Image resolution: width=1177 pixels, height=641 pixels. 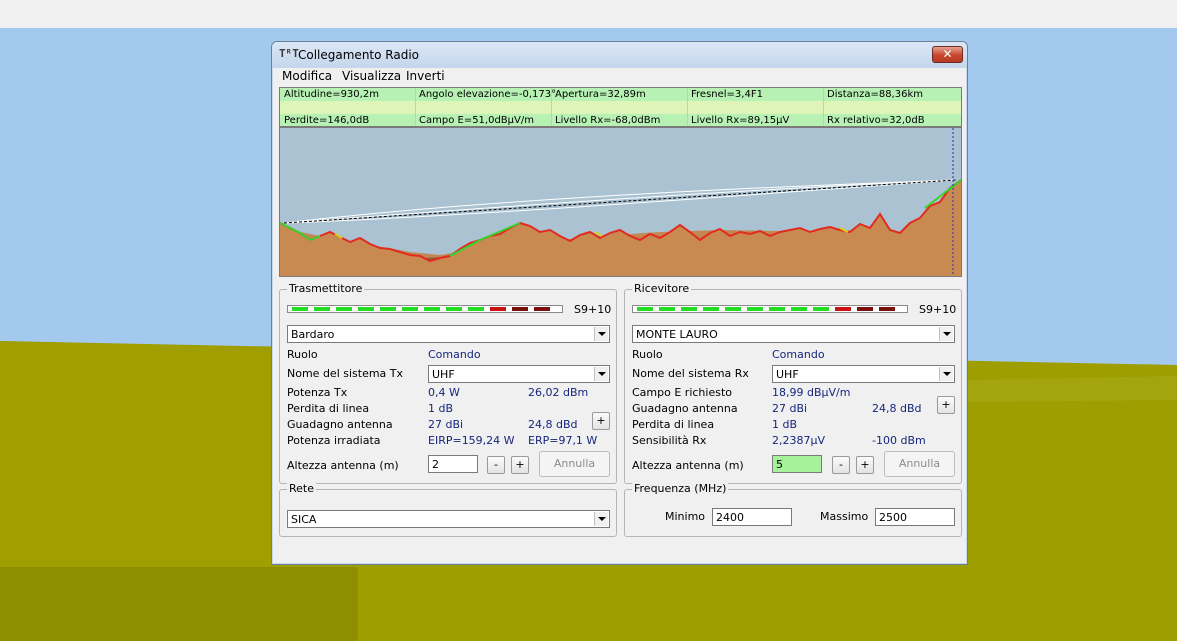 What do you see at coordinates (441, 408) in the screenshot?
I see `tx-line-loss-value: 1 dB` at bounding box center [441, 408].